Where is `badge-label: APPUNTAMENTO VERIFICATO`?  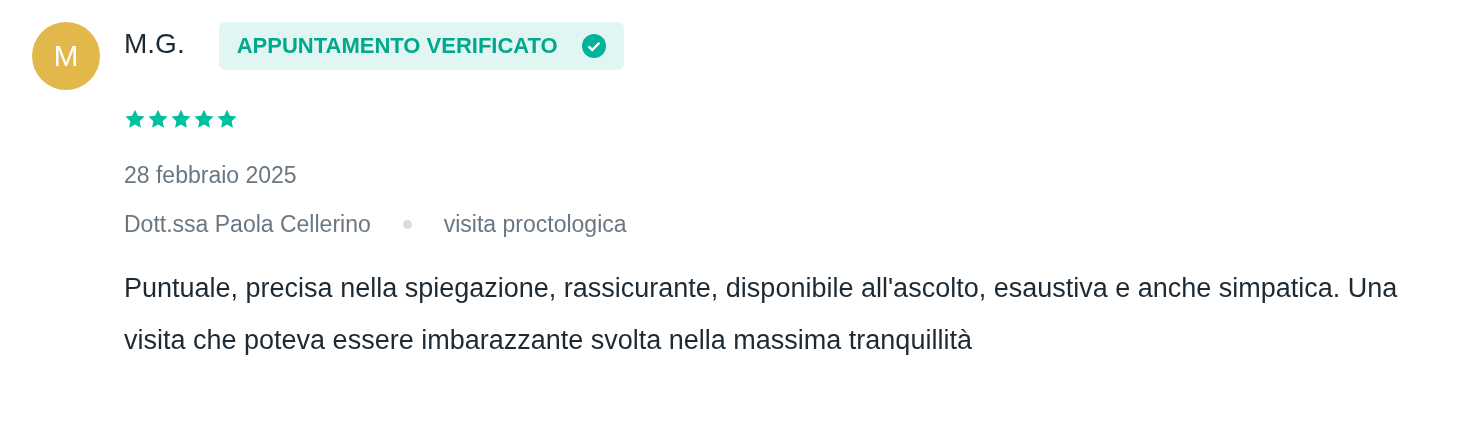 badge-label: APPUNTAMENTO VERIFICATO is located at coordinates (397, 46).